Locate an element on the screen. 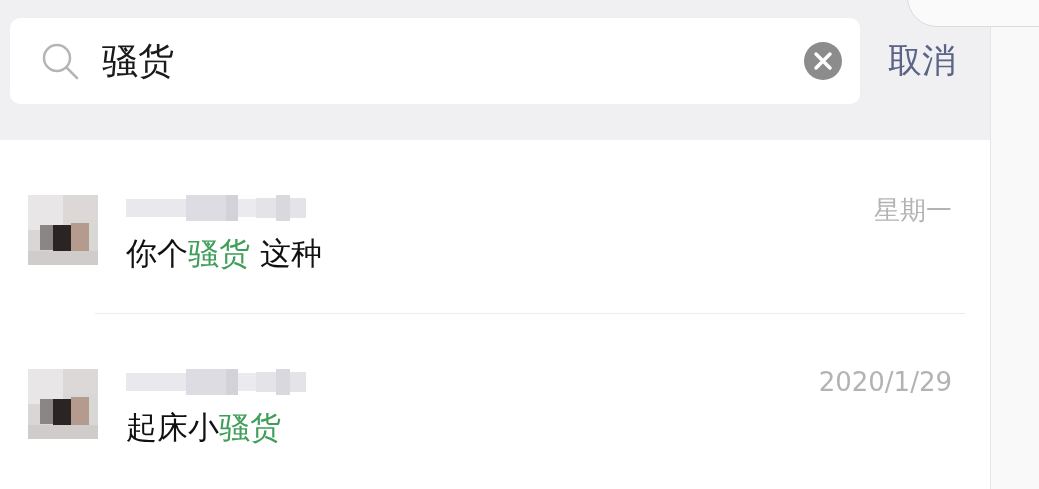 Image resolution: width=1039 pixels, height=489 pixels. clear-icon is located at coordinates (823, 61).